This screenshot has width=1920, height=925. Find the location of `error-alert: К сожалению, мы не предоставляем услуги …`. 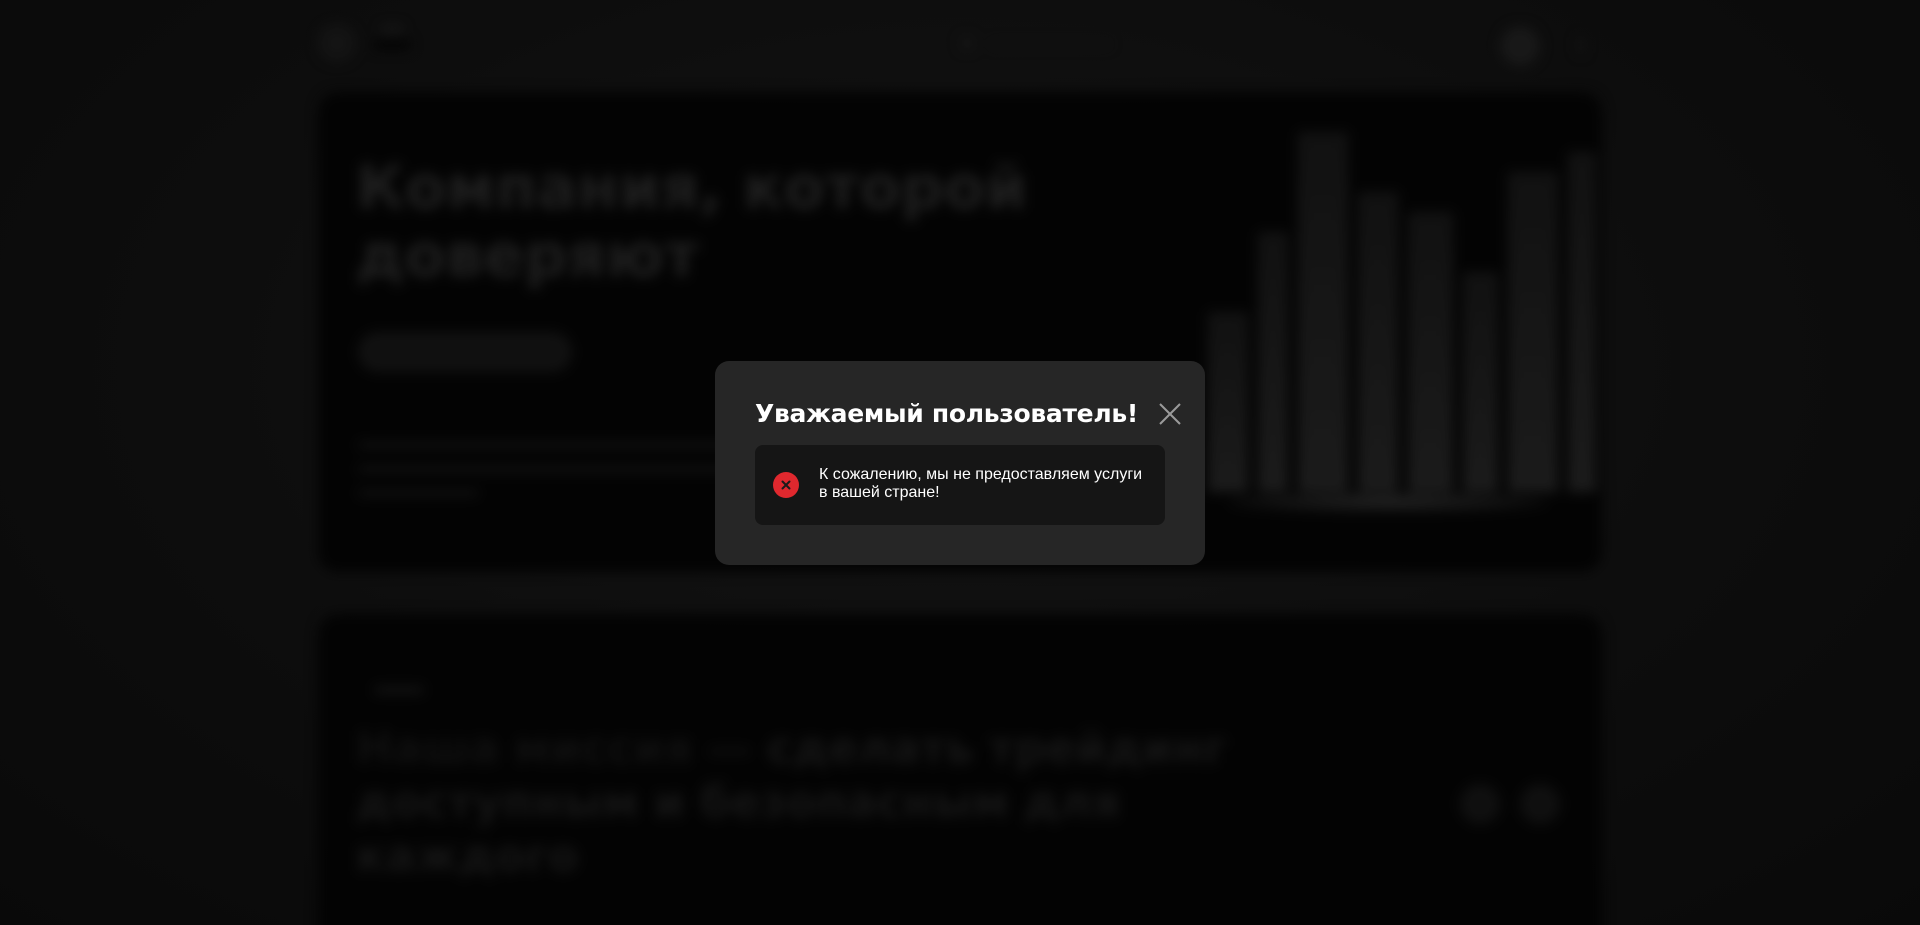

error-alert: К сожалению, мы не предоставляем услуги … is located at coordinates (960, 485).